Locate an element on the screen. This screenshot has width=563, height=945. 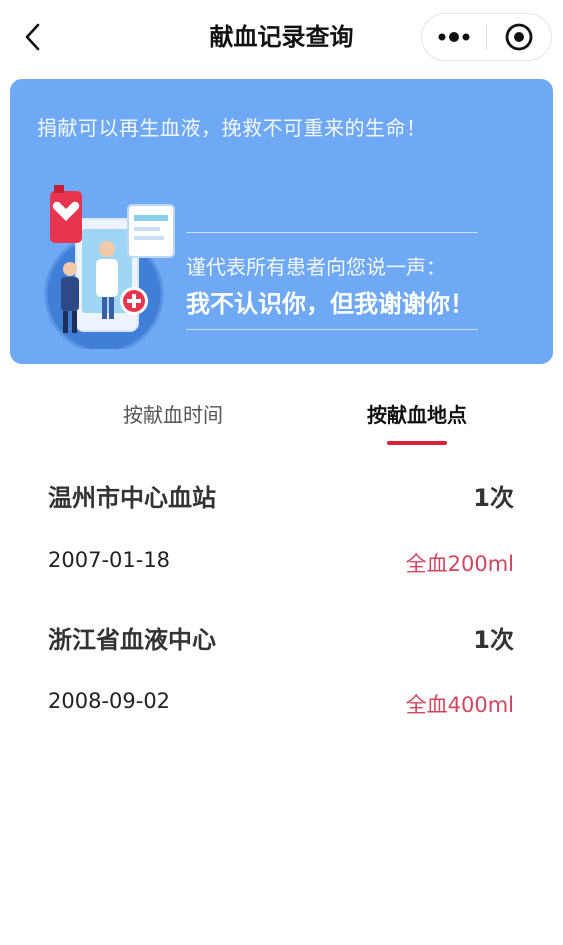
banner-slogan: 捐献可以再生血液，挽救不可重来的生命！ is located at coordinates (232, 128).